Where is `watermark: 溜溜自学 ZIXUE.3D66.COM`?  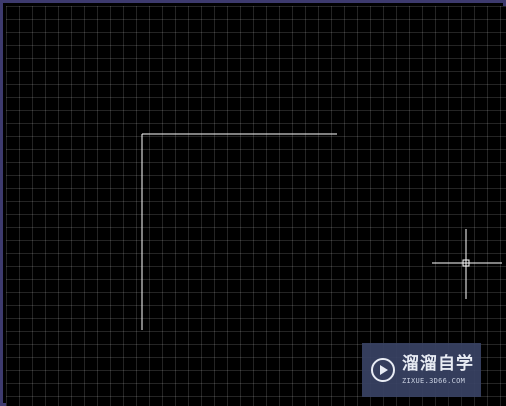
watermark: 溜溜自学 ZIXUE.3D66.COM is located at coordinates (421, 370).